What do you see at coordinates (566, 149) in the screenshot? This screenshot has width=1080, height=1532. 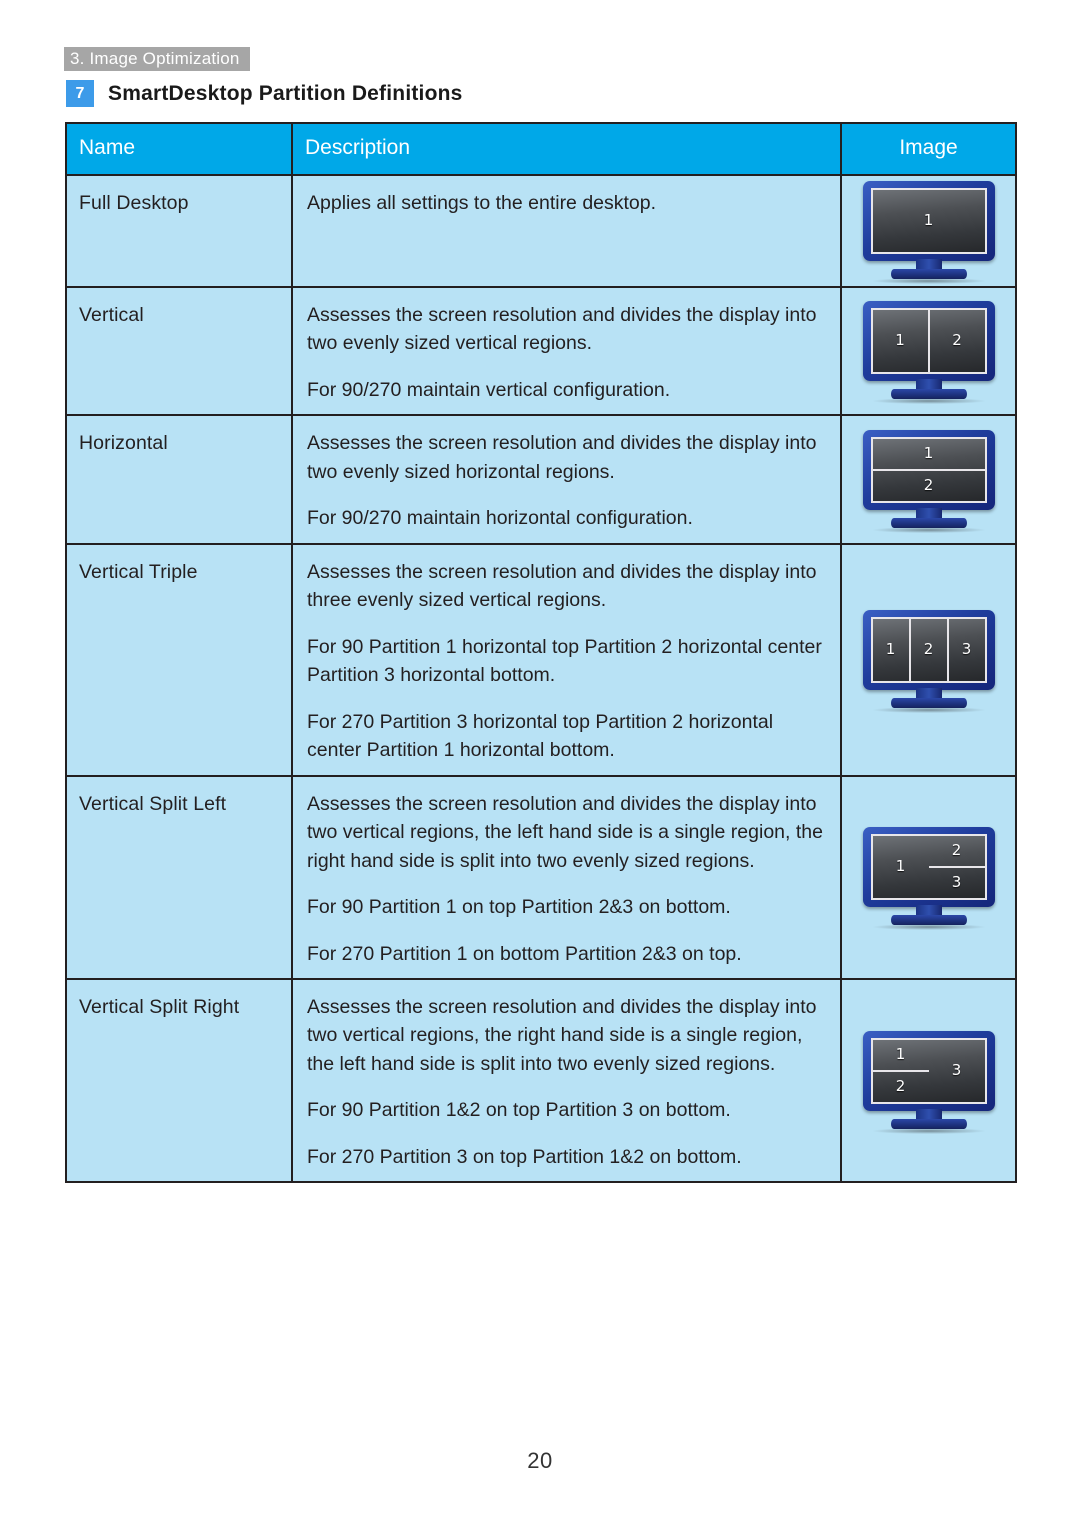 I see `column-header-description: Description` at bounding box center [566, 149].